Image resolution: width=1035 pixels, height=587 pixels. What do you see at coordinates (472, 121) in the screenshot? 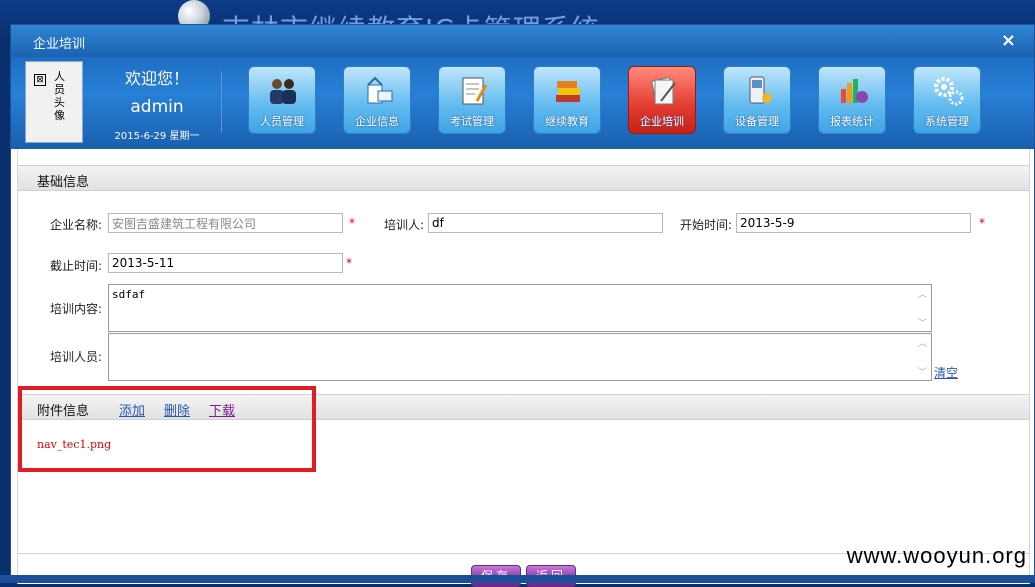
I see `nav-label: 考试管理` at bounding box center [472, 121].